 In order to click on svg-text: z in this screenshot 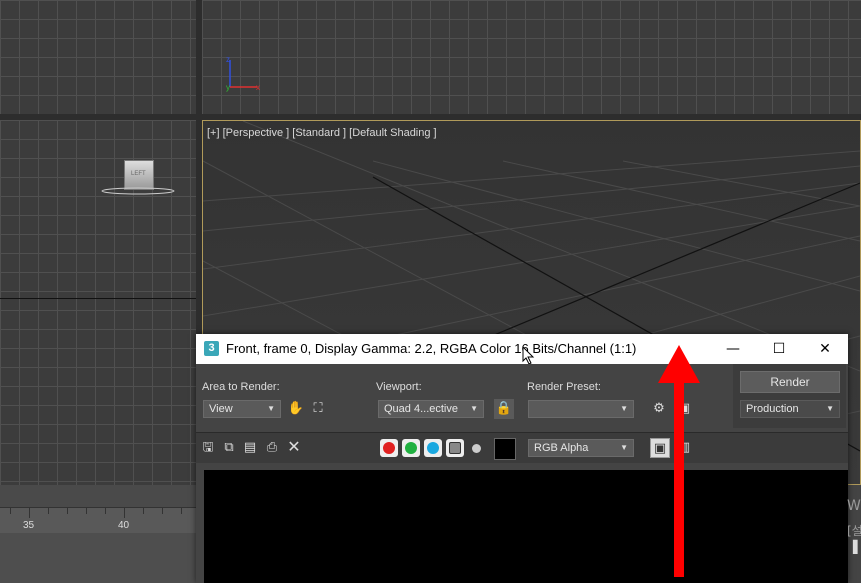, I will do `click(228, 59)`.